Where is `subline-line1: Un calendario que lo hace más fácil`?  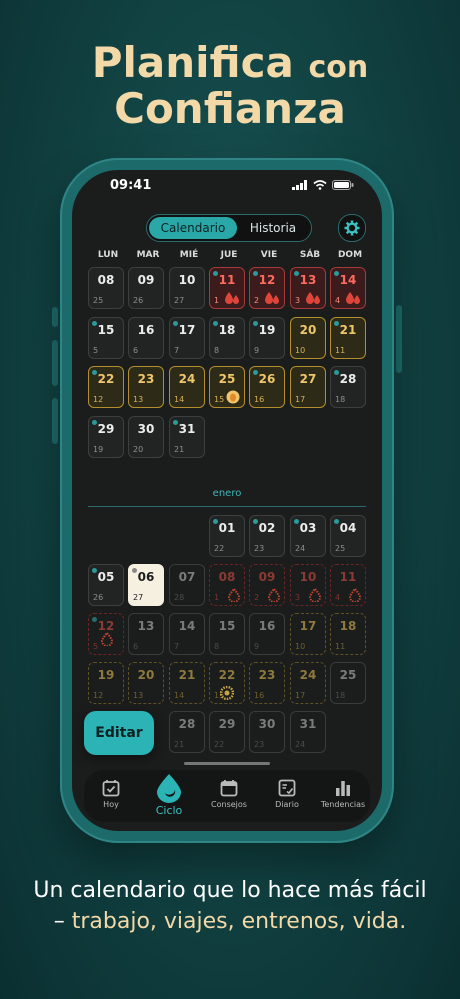
subline-line1: Un calendario que lo hace más fácil is located at coordinates (230, 890).